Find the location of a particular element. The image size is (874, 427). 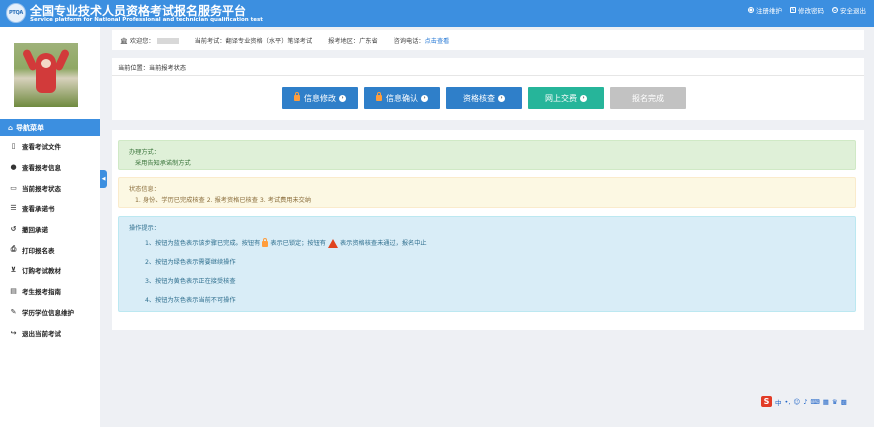

step-qualification-check-button: 资格核查 › is located at coordinates (484, 98).